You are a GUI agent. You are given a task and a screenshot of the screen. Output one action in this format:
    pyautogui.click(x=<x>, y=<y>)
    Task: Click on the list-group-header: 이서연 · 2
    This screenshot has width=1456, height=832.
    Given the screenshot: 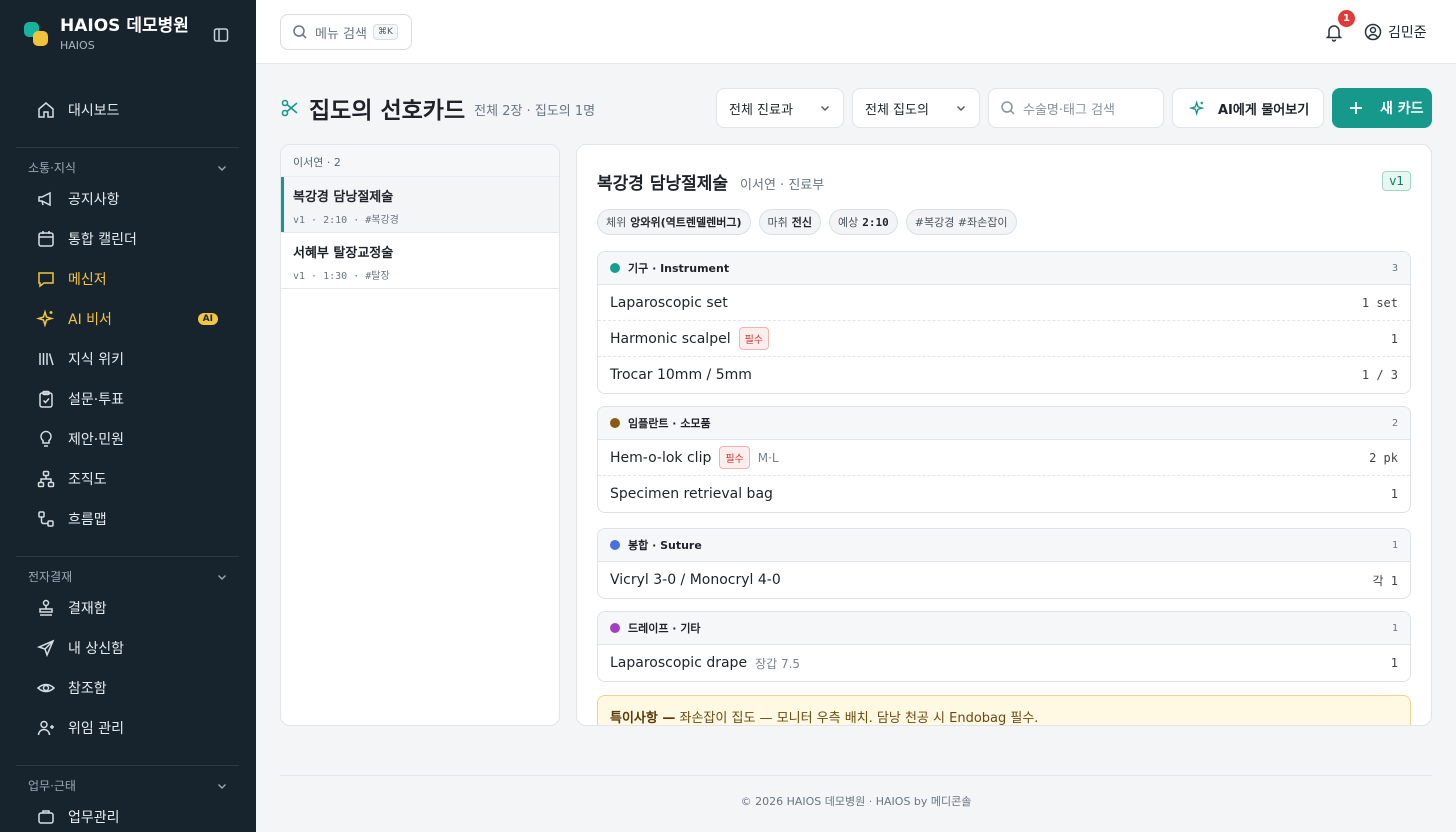 What is the action you would take?
    pyautogui.click(x=420, y=161)
    